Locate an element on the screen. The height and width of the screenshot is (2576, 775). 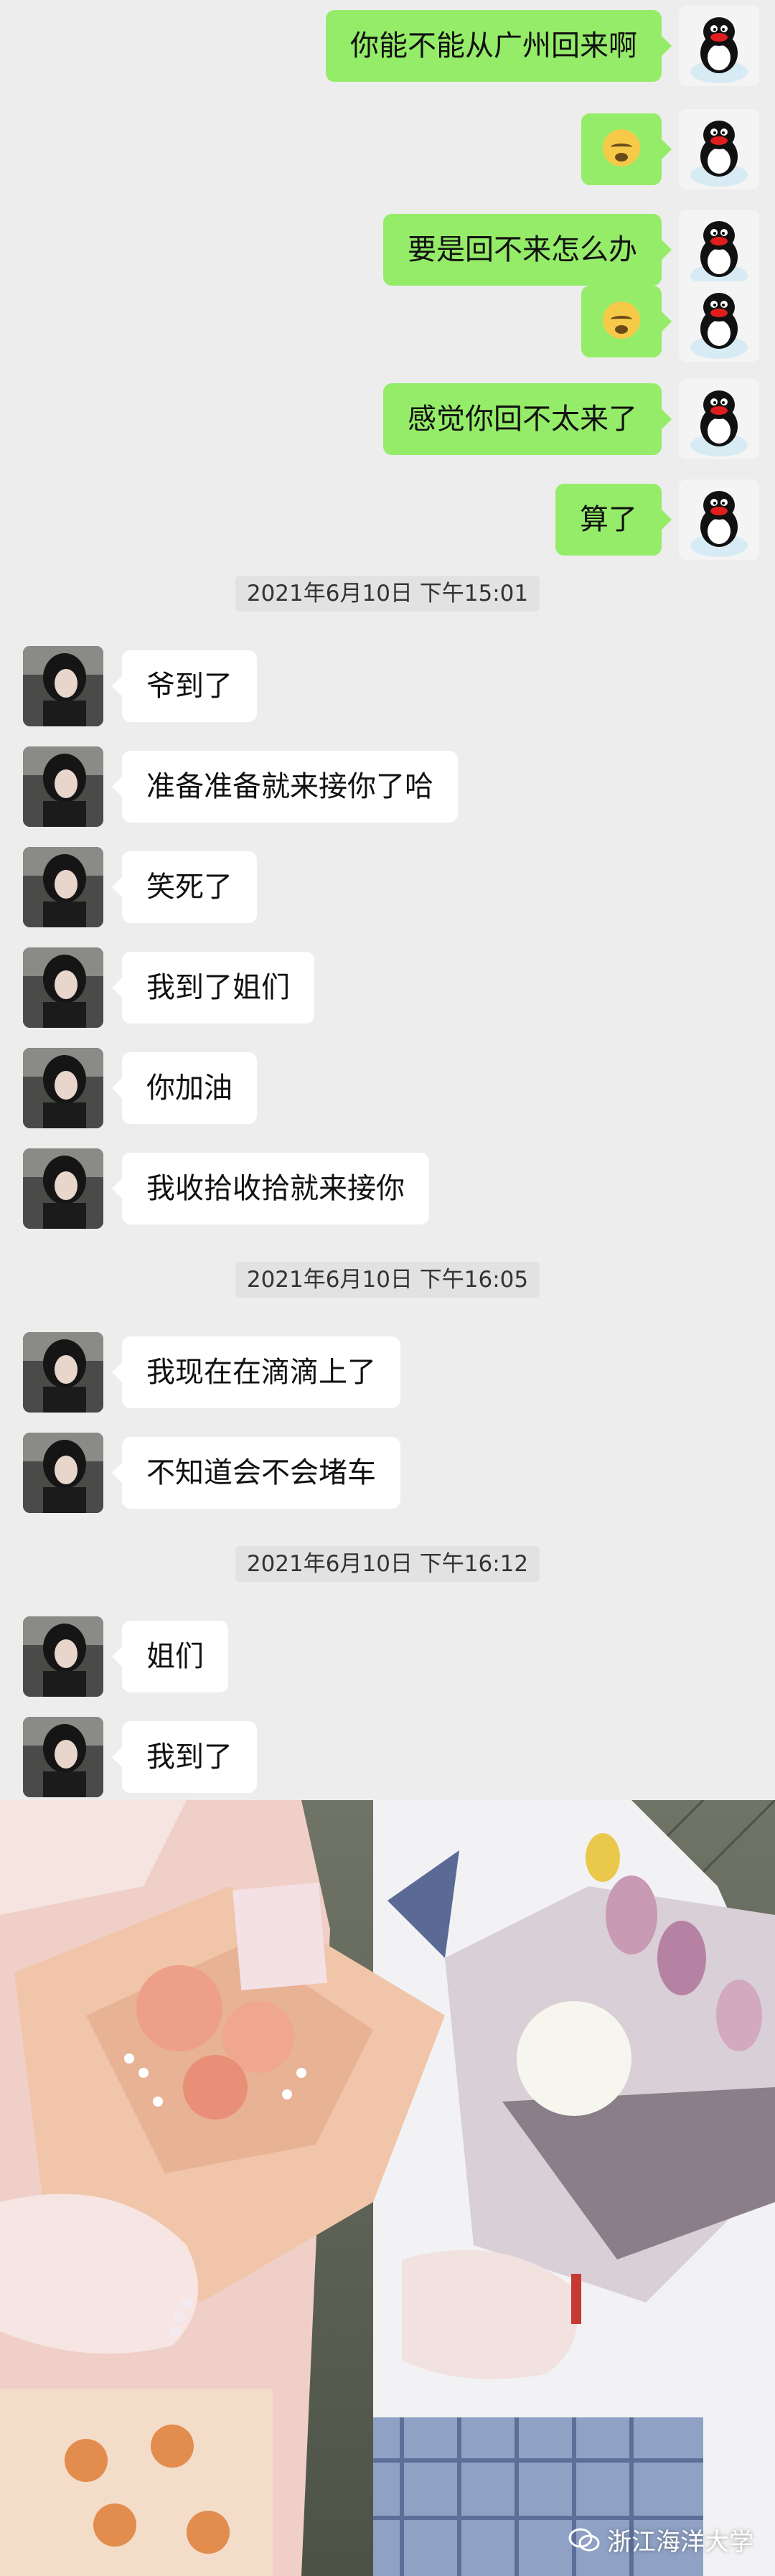
contact-message-bubble: 我现在在滴滴上了 is located at coordinates (256, 1372).